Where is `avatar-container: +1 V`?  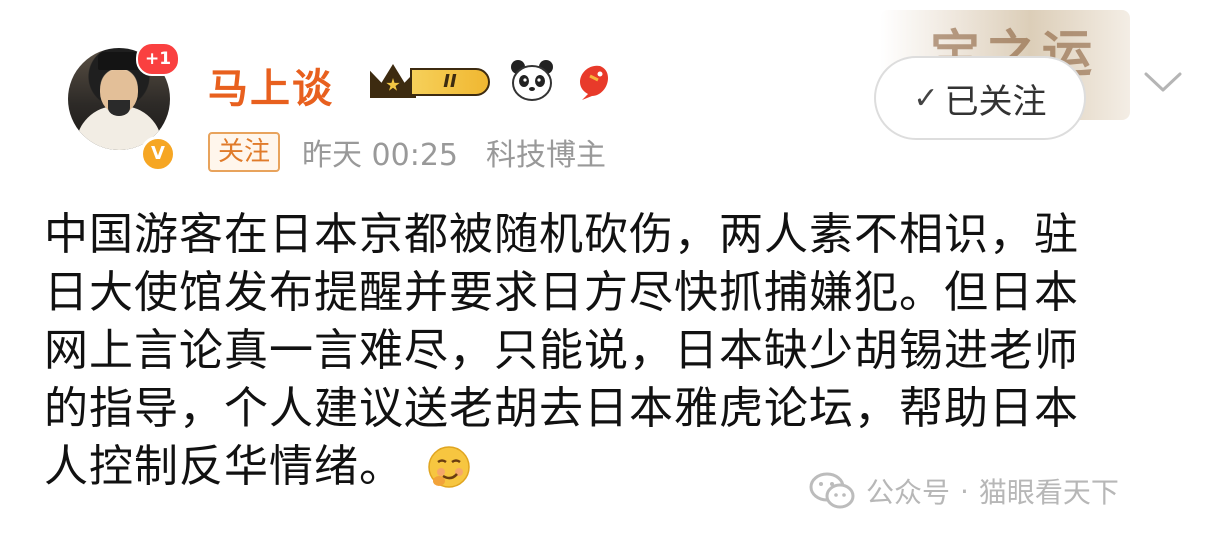
avatar-container: +1 V is located at coordinates (124, 108).